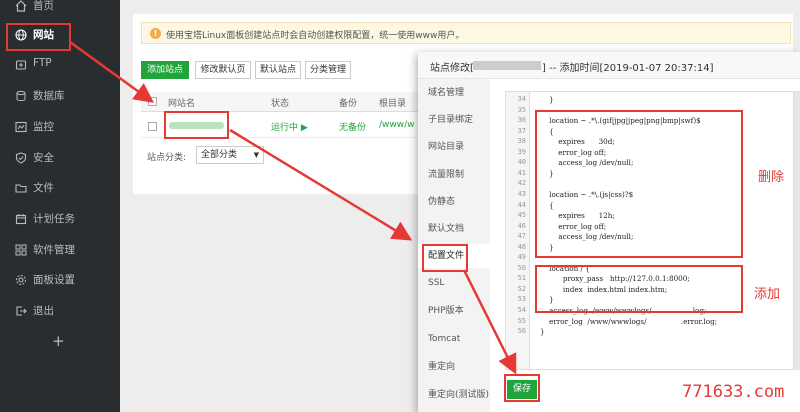  What do you see at coordinates (181, 102) in the screenshot?
I see `col-site-name: 网站名` at bounding box center [181, 102].